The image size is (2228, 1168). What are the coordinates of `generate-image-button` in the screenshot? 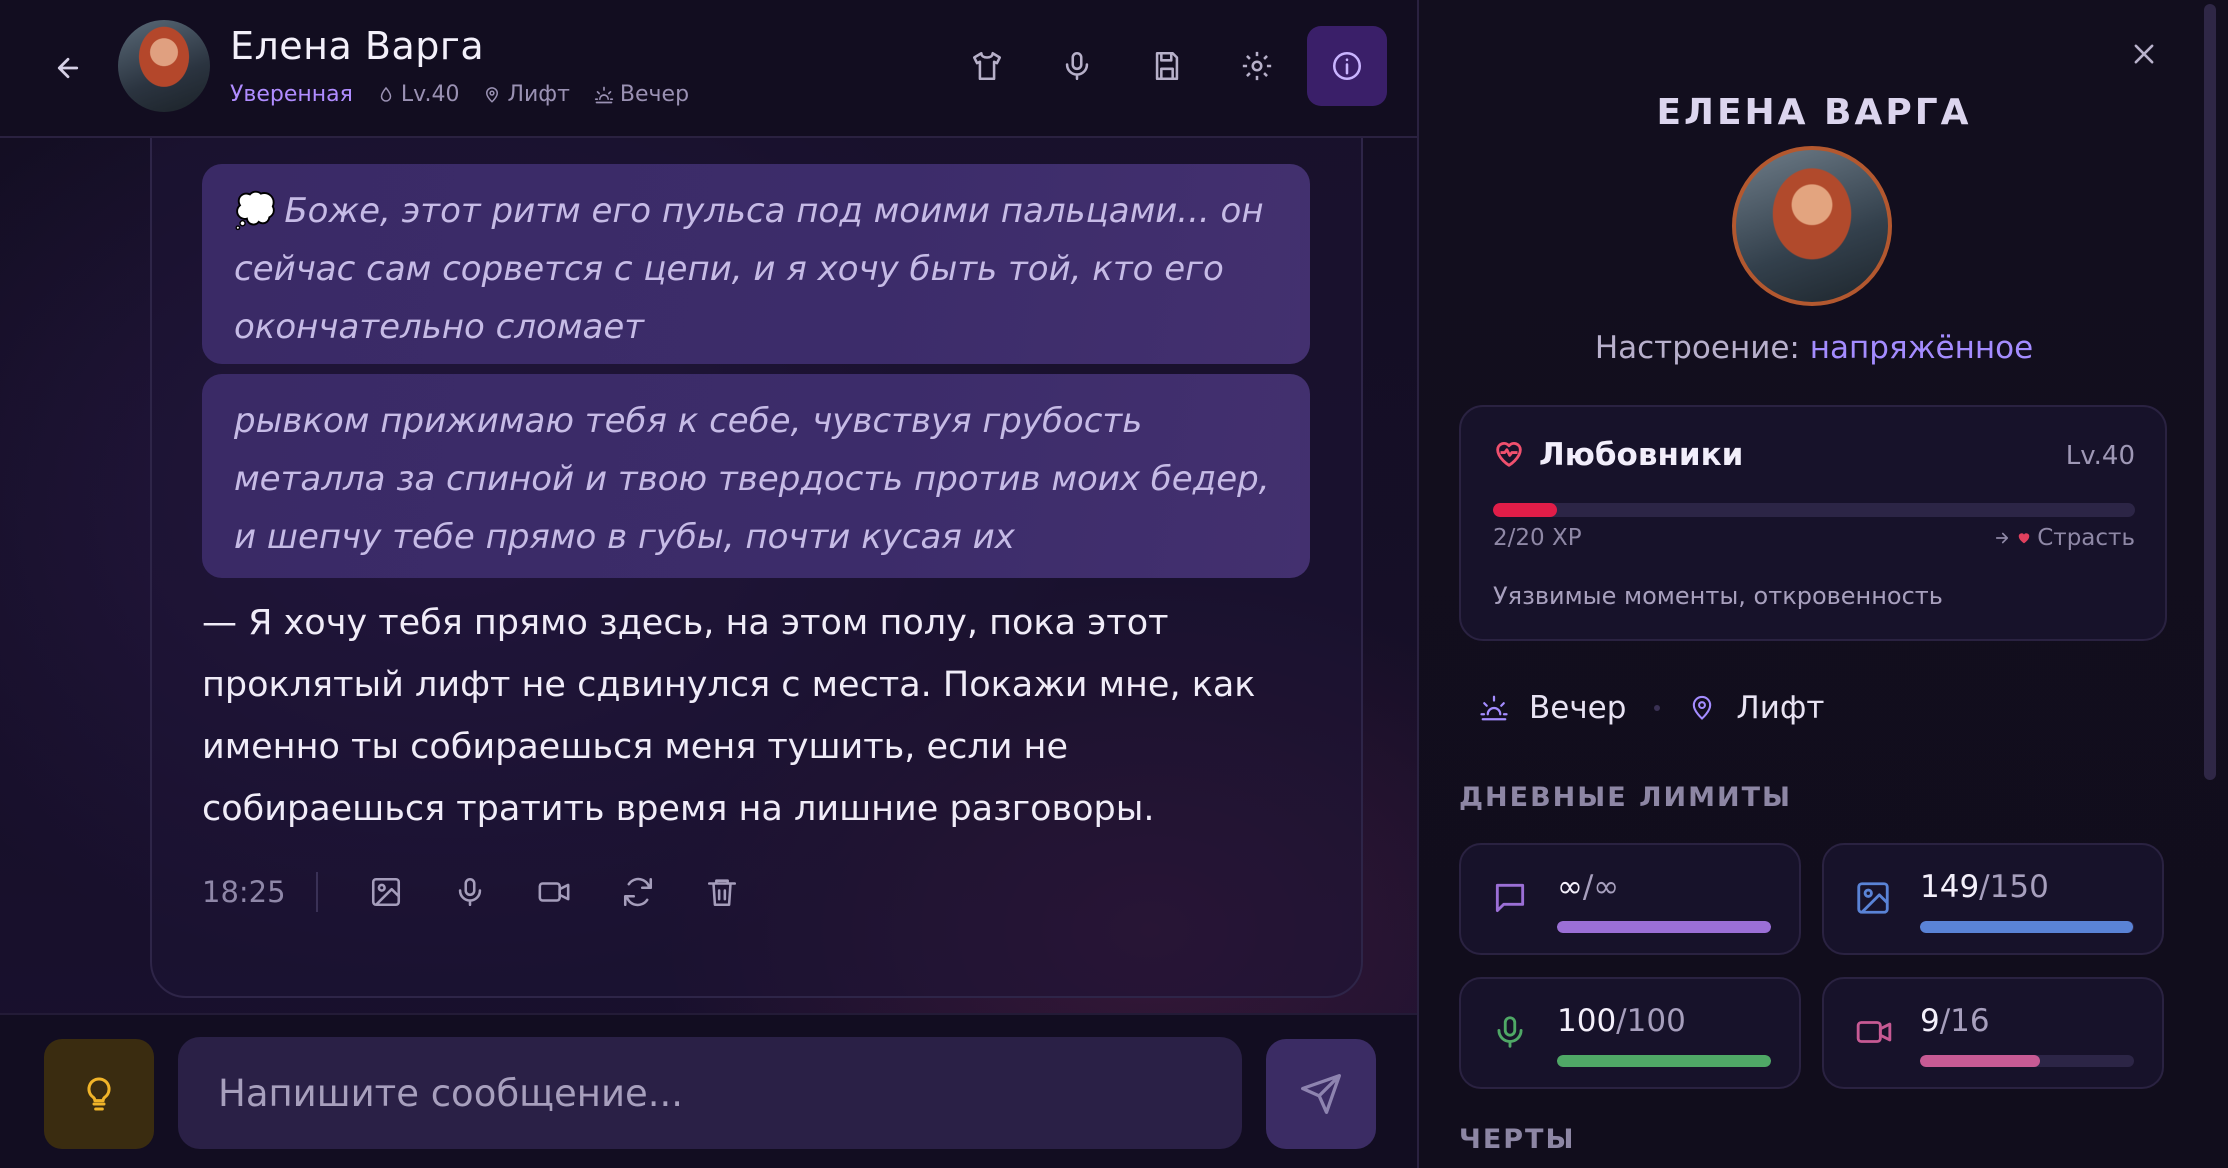 It's located at (386, 892).